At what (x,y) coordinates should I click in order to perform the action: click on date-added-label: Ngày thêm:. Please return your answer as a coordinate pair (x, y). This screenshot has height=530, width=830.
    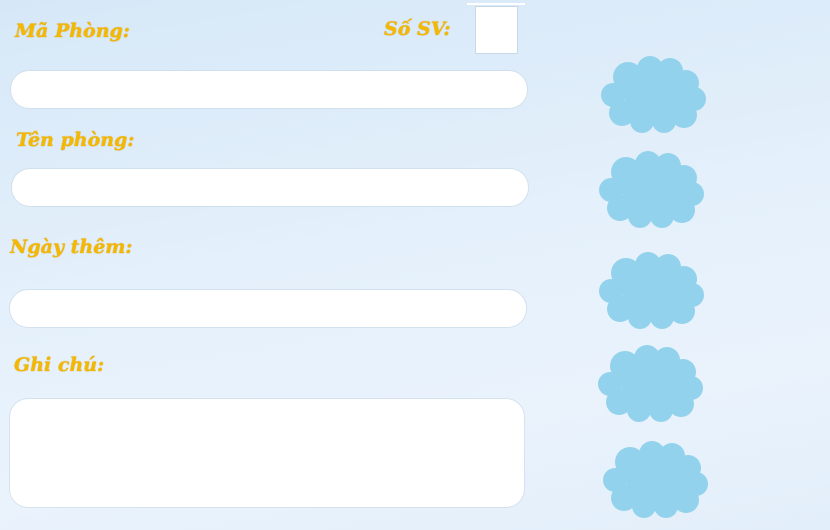
    Looking at the image, I should click on (71, 247).